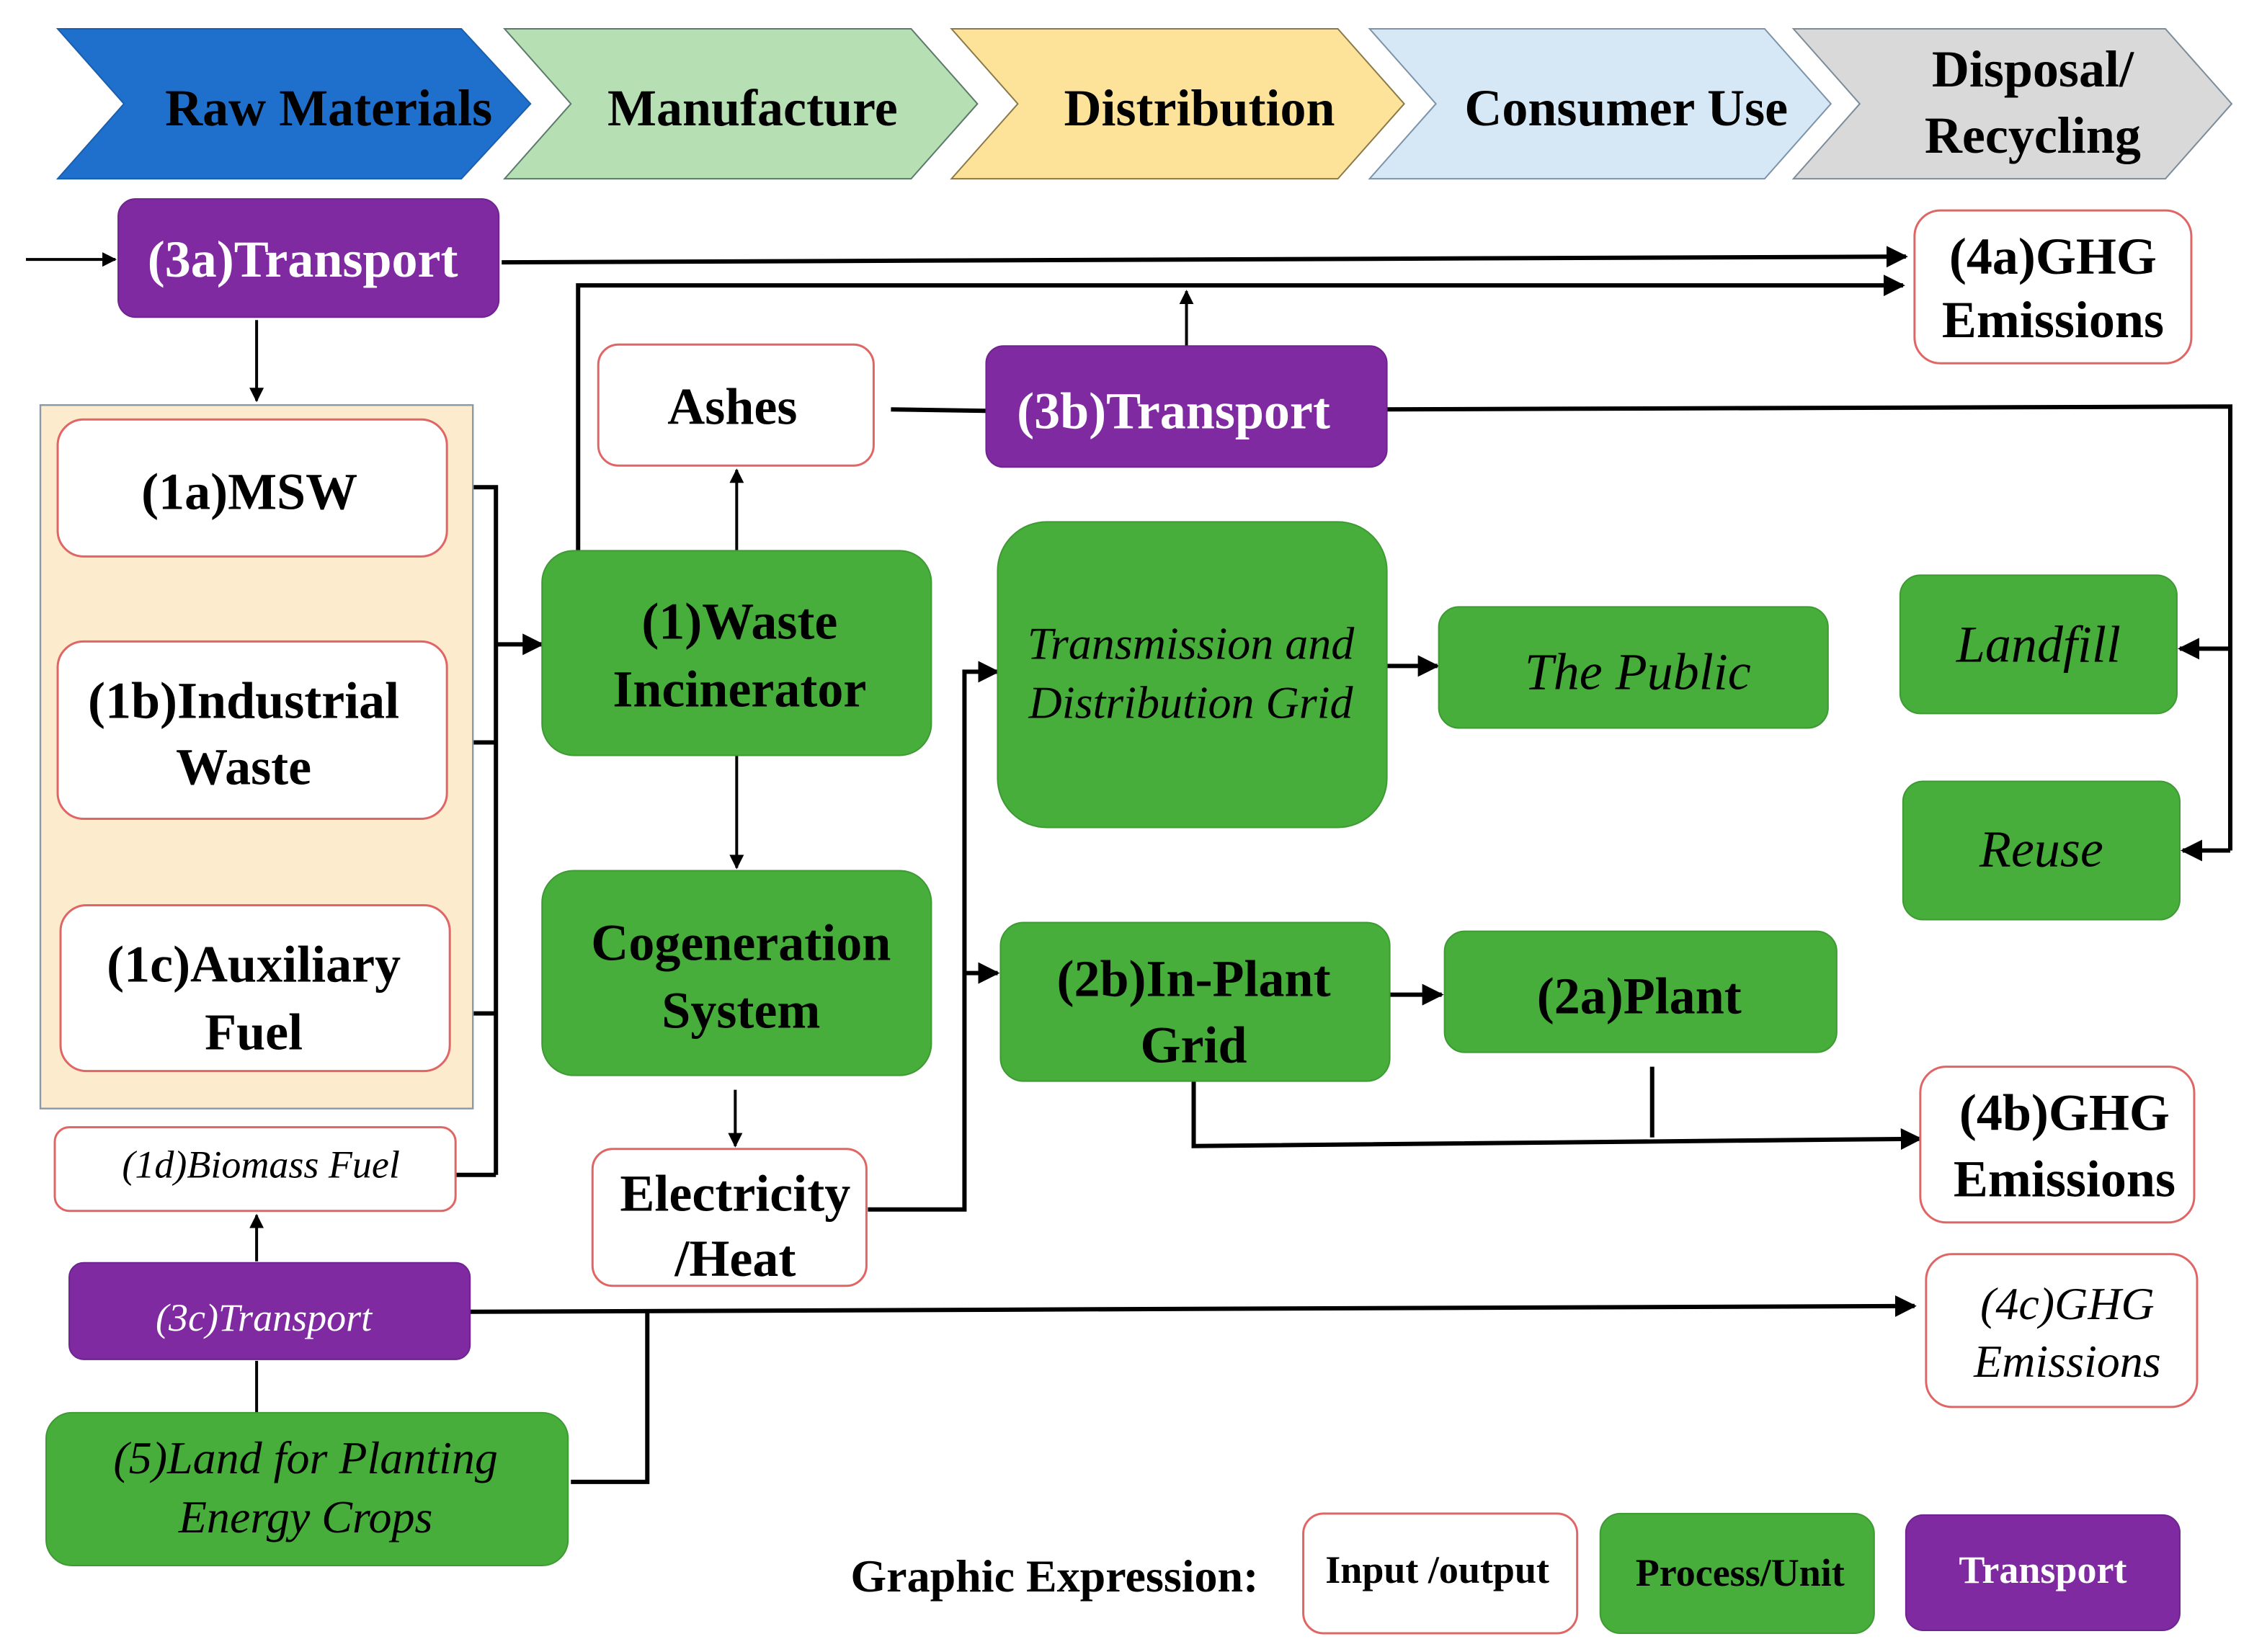 This screenshot has height=1652, width=2249. What do you see at coordinates (1194, 1045) in the screenshot?
I see `node-label: Grid` at bounding box center [1194, 1045].